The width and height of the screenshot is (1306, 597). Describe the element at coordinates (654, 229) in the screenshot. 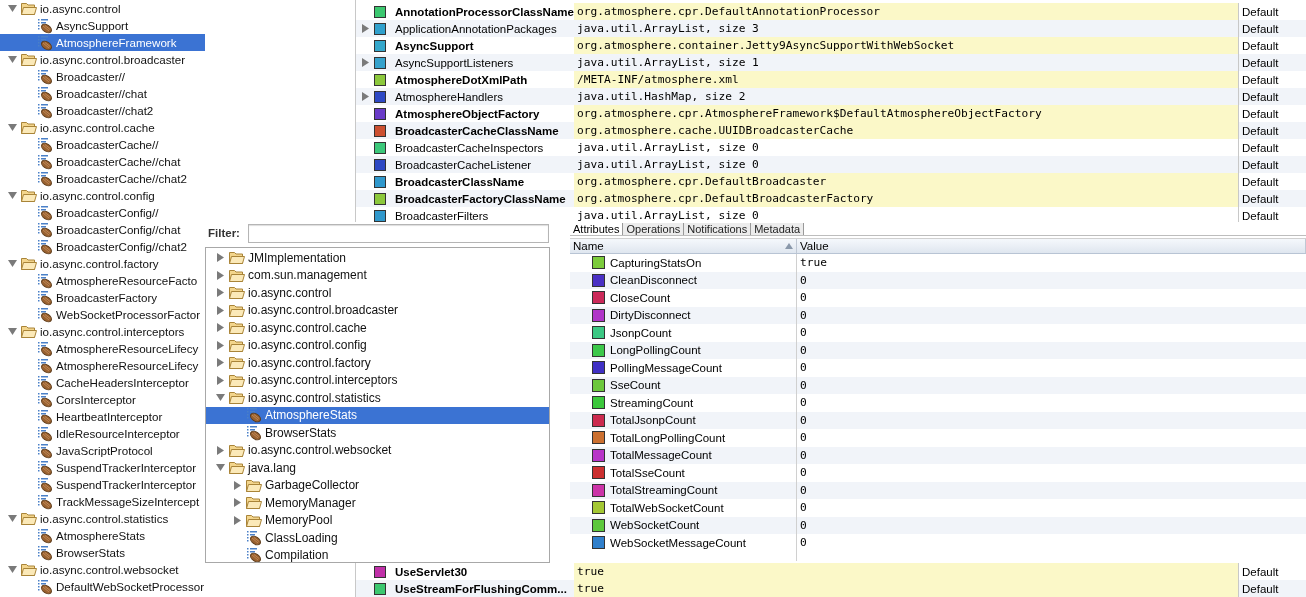

I see `tab: Operations` at that location.